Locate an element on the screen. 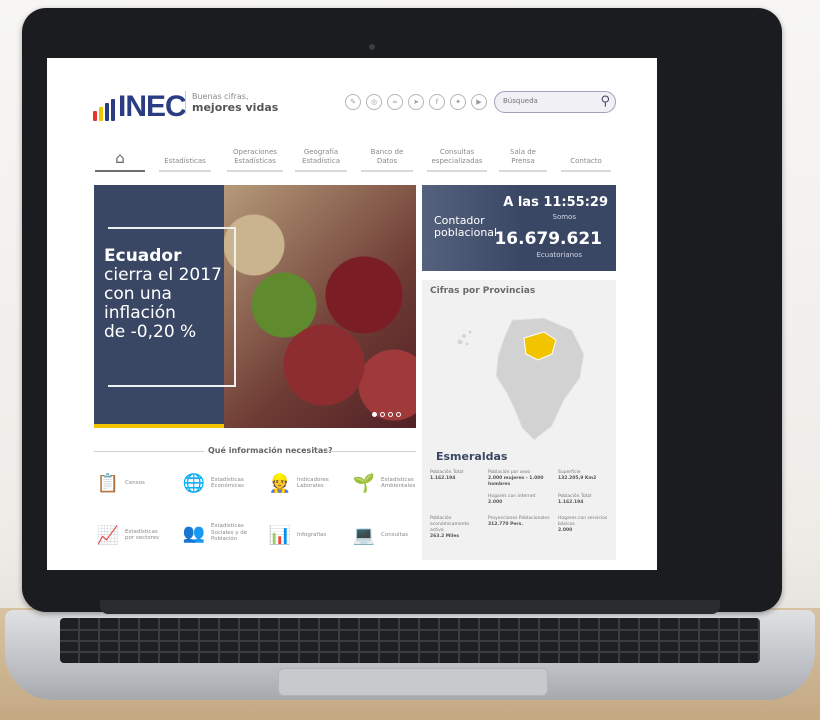 The image size is (820, 720). stat-value: 132.205,9 Km2 is located at coordinates (577, 478).